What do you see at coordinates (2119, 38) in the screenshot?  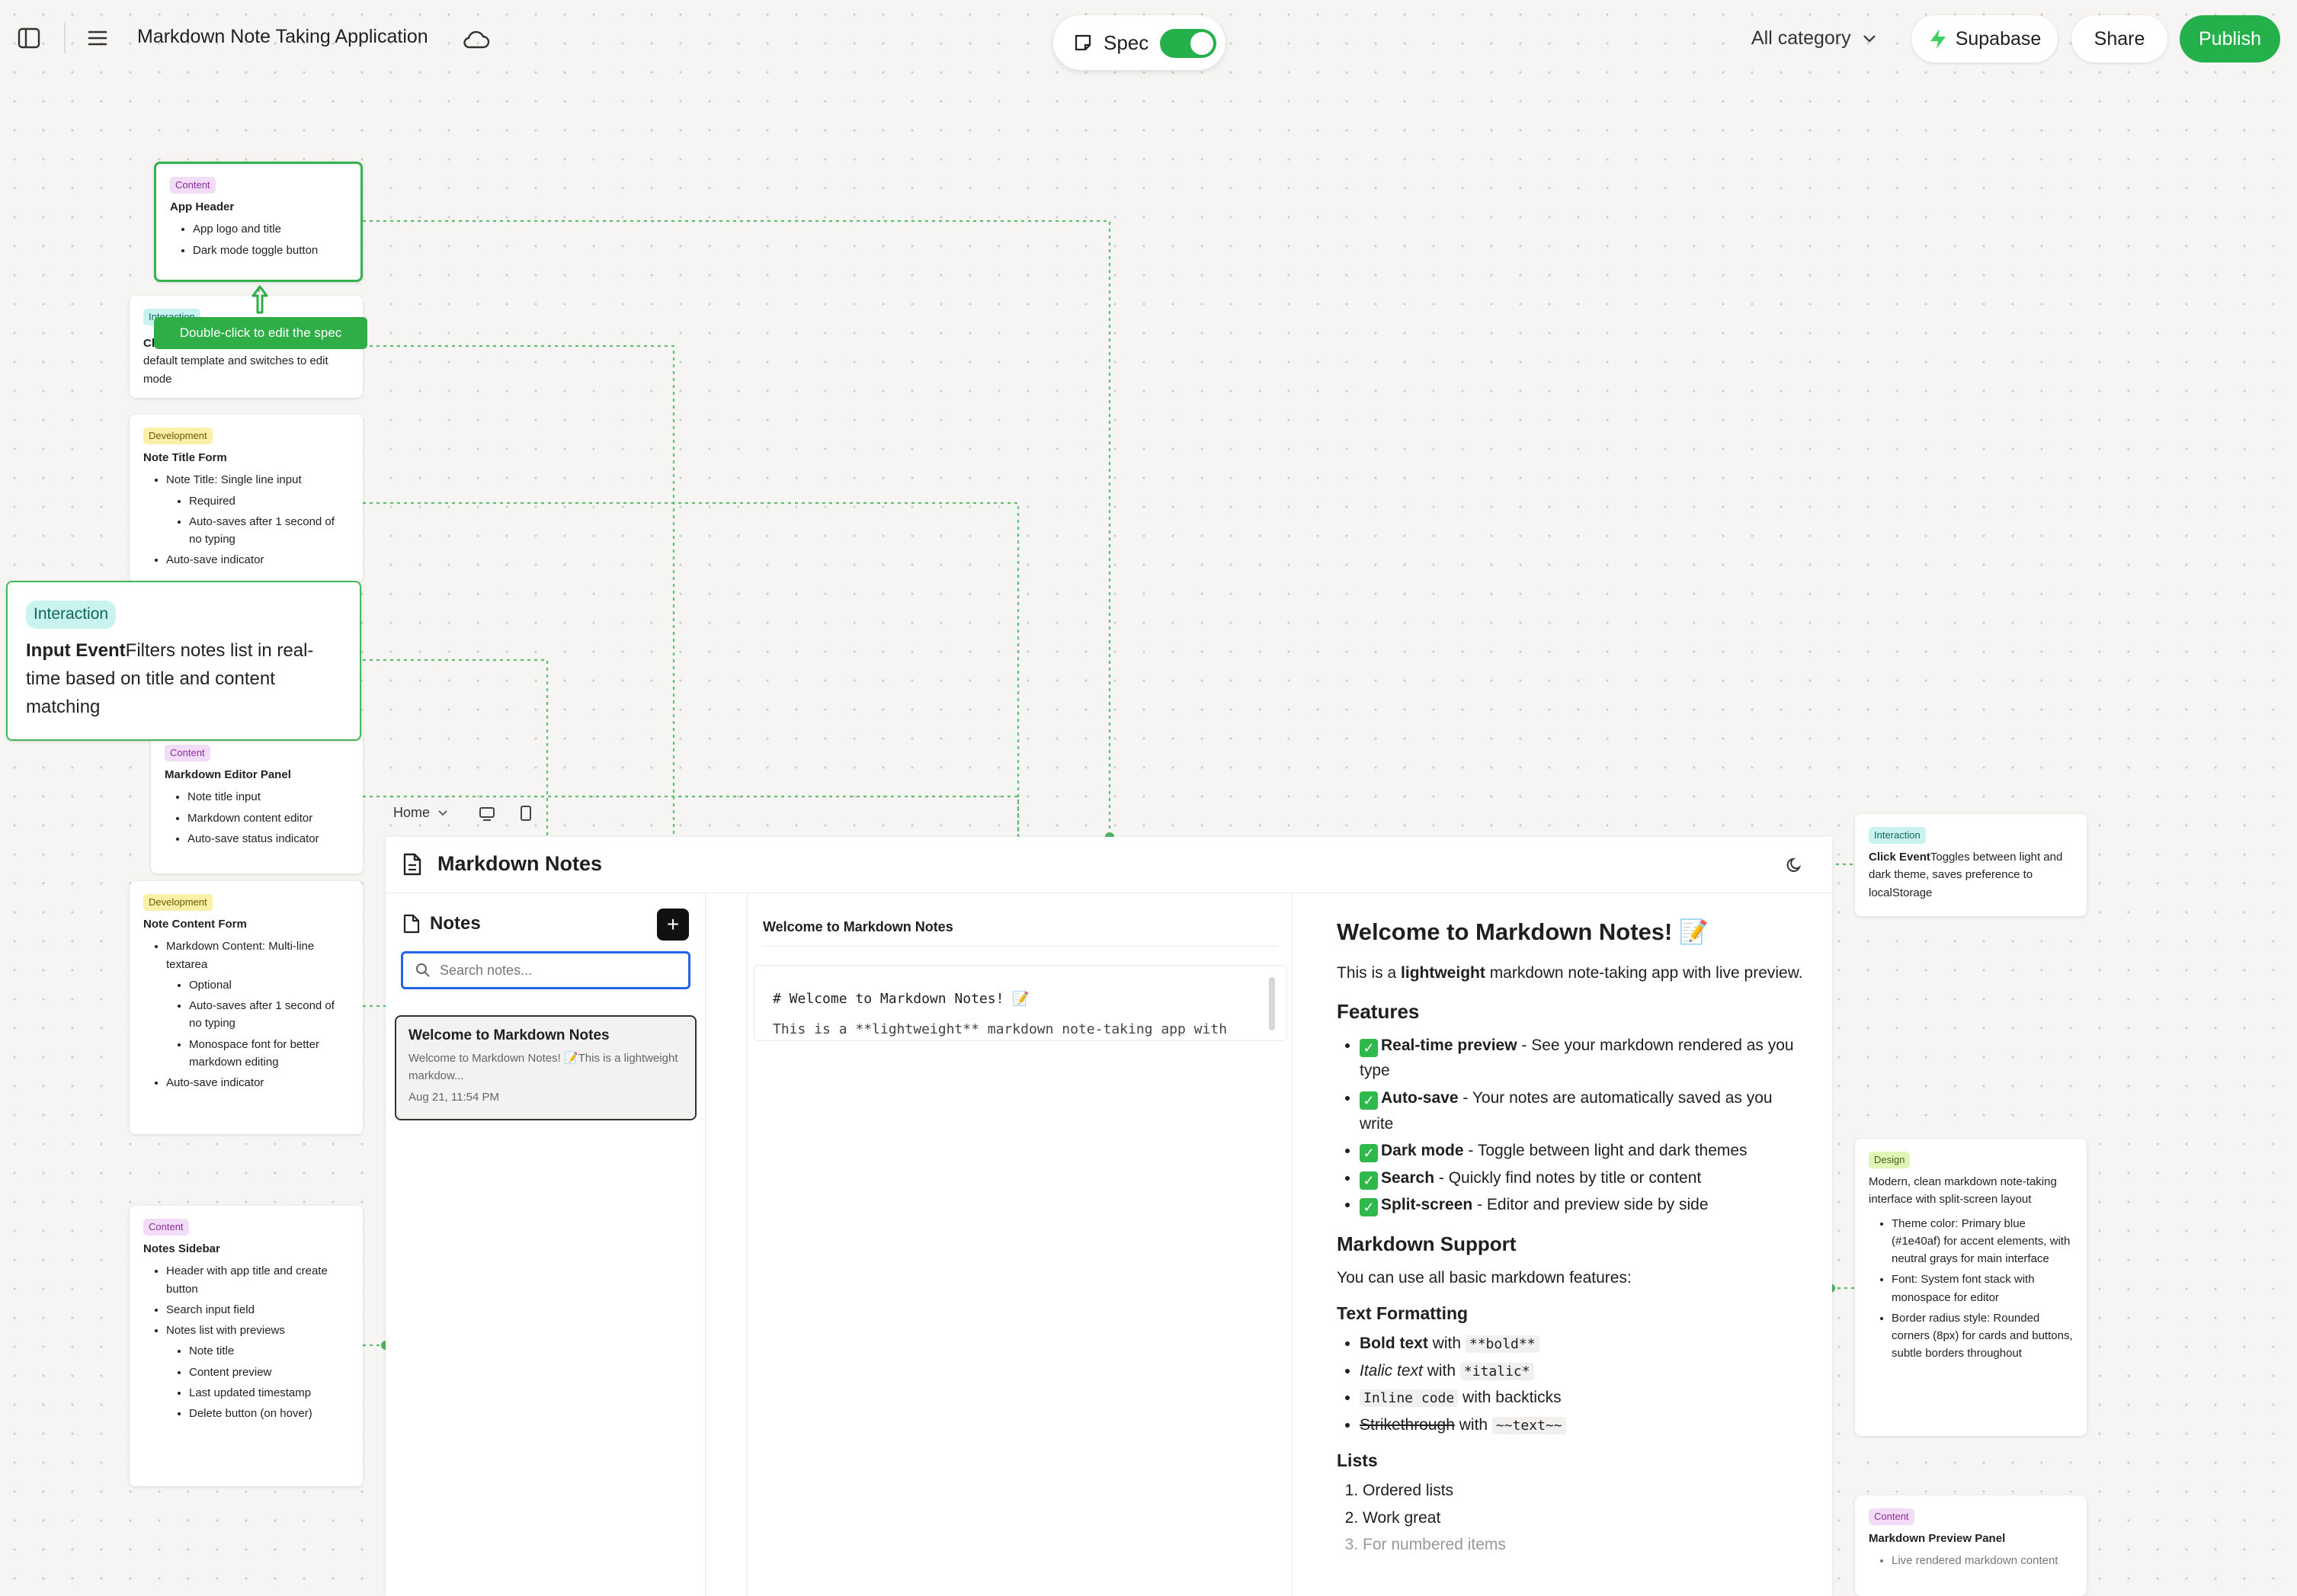 I see `share-button: Share` at bounding box center [2119, 38].